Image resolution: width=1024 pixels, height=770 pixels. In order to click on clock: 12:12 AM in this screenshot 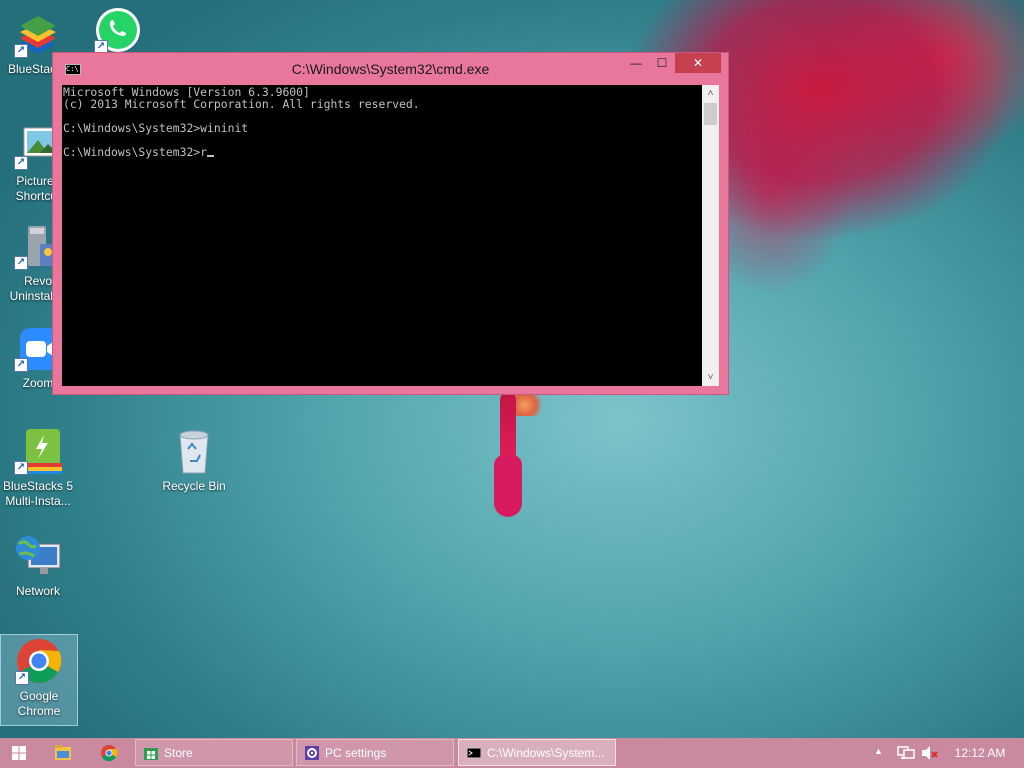, I will do `click(980, 753)`.